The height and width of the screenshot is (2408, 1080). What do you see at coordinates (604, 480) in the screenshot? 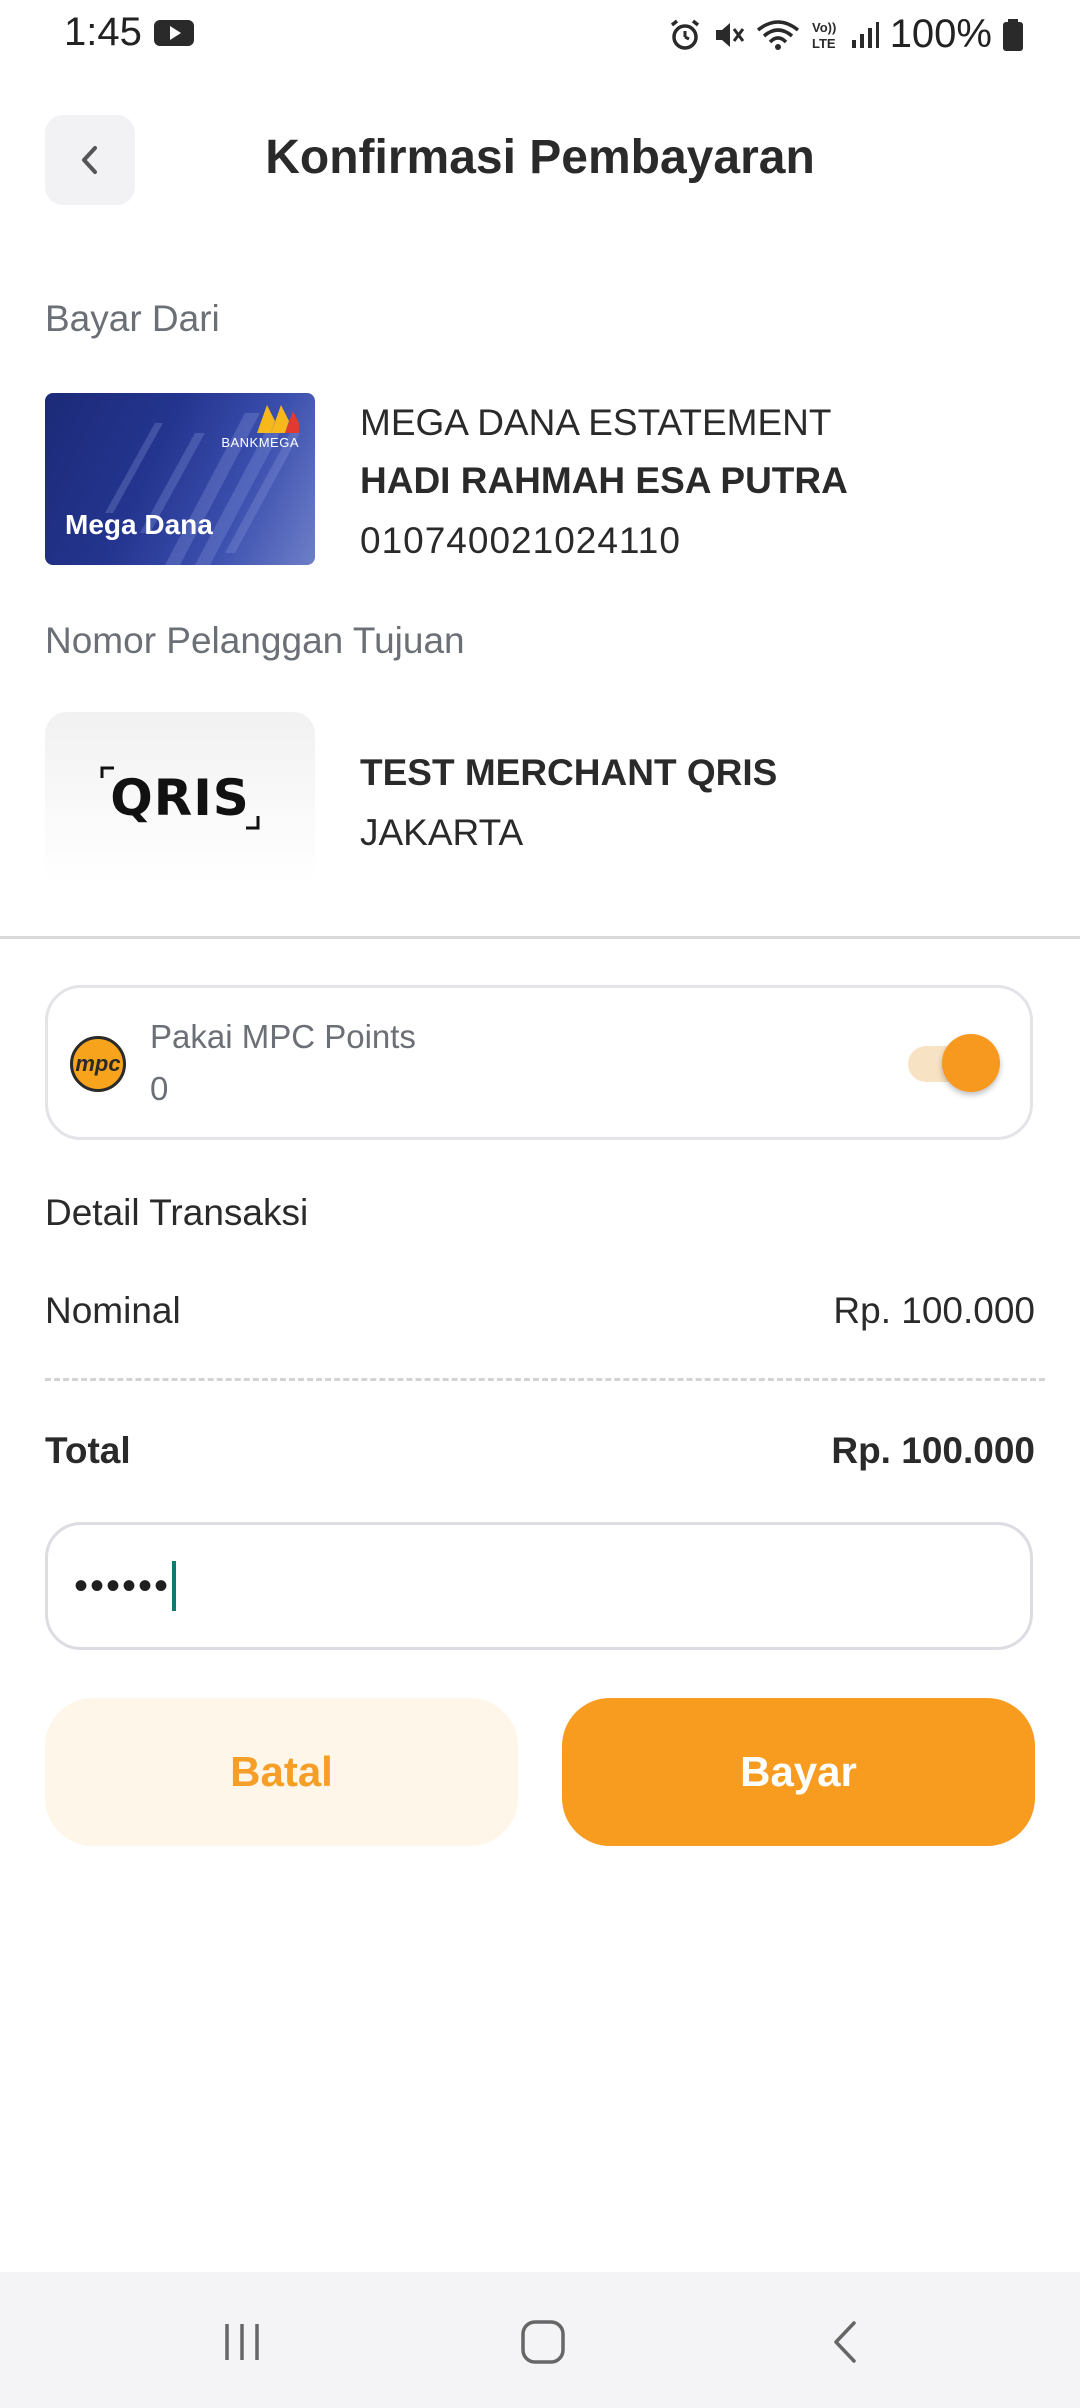
I see `account-holder: HADI RAHMAH ESA PUTRA` at bounding box center [604, 480].